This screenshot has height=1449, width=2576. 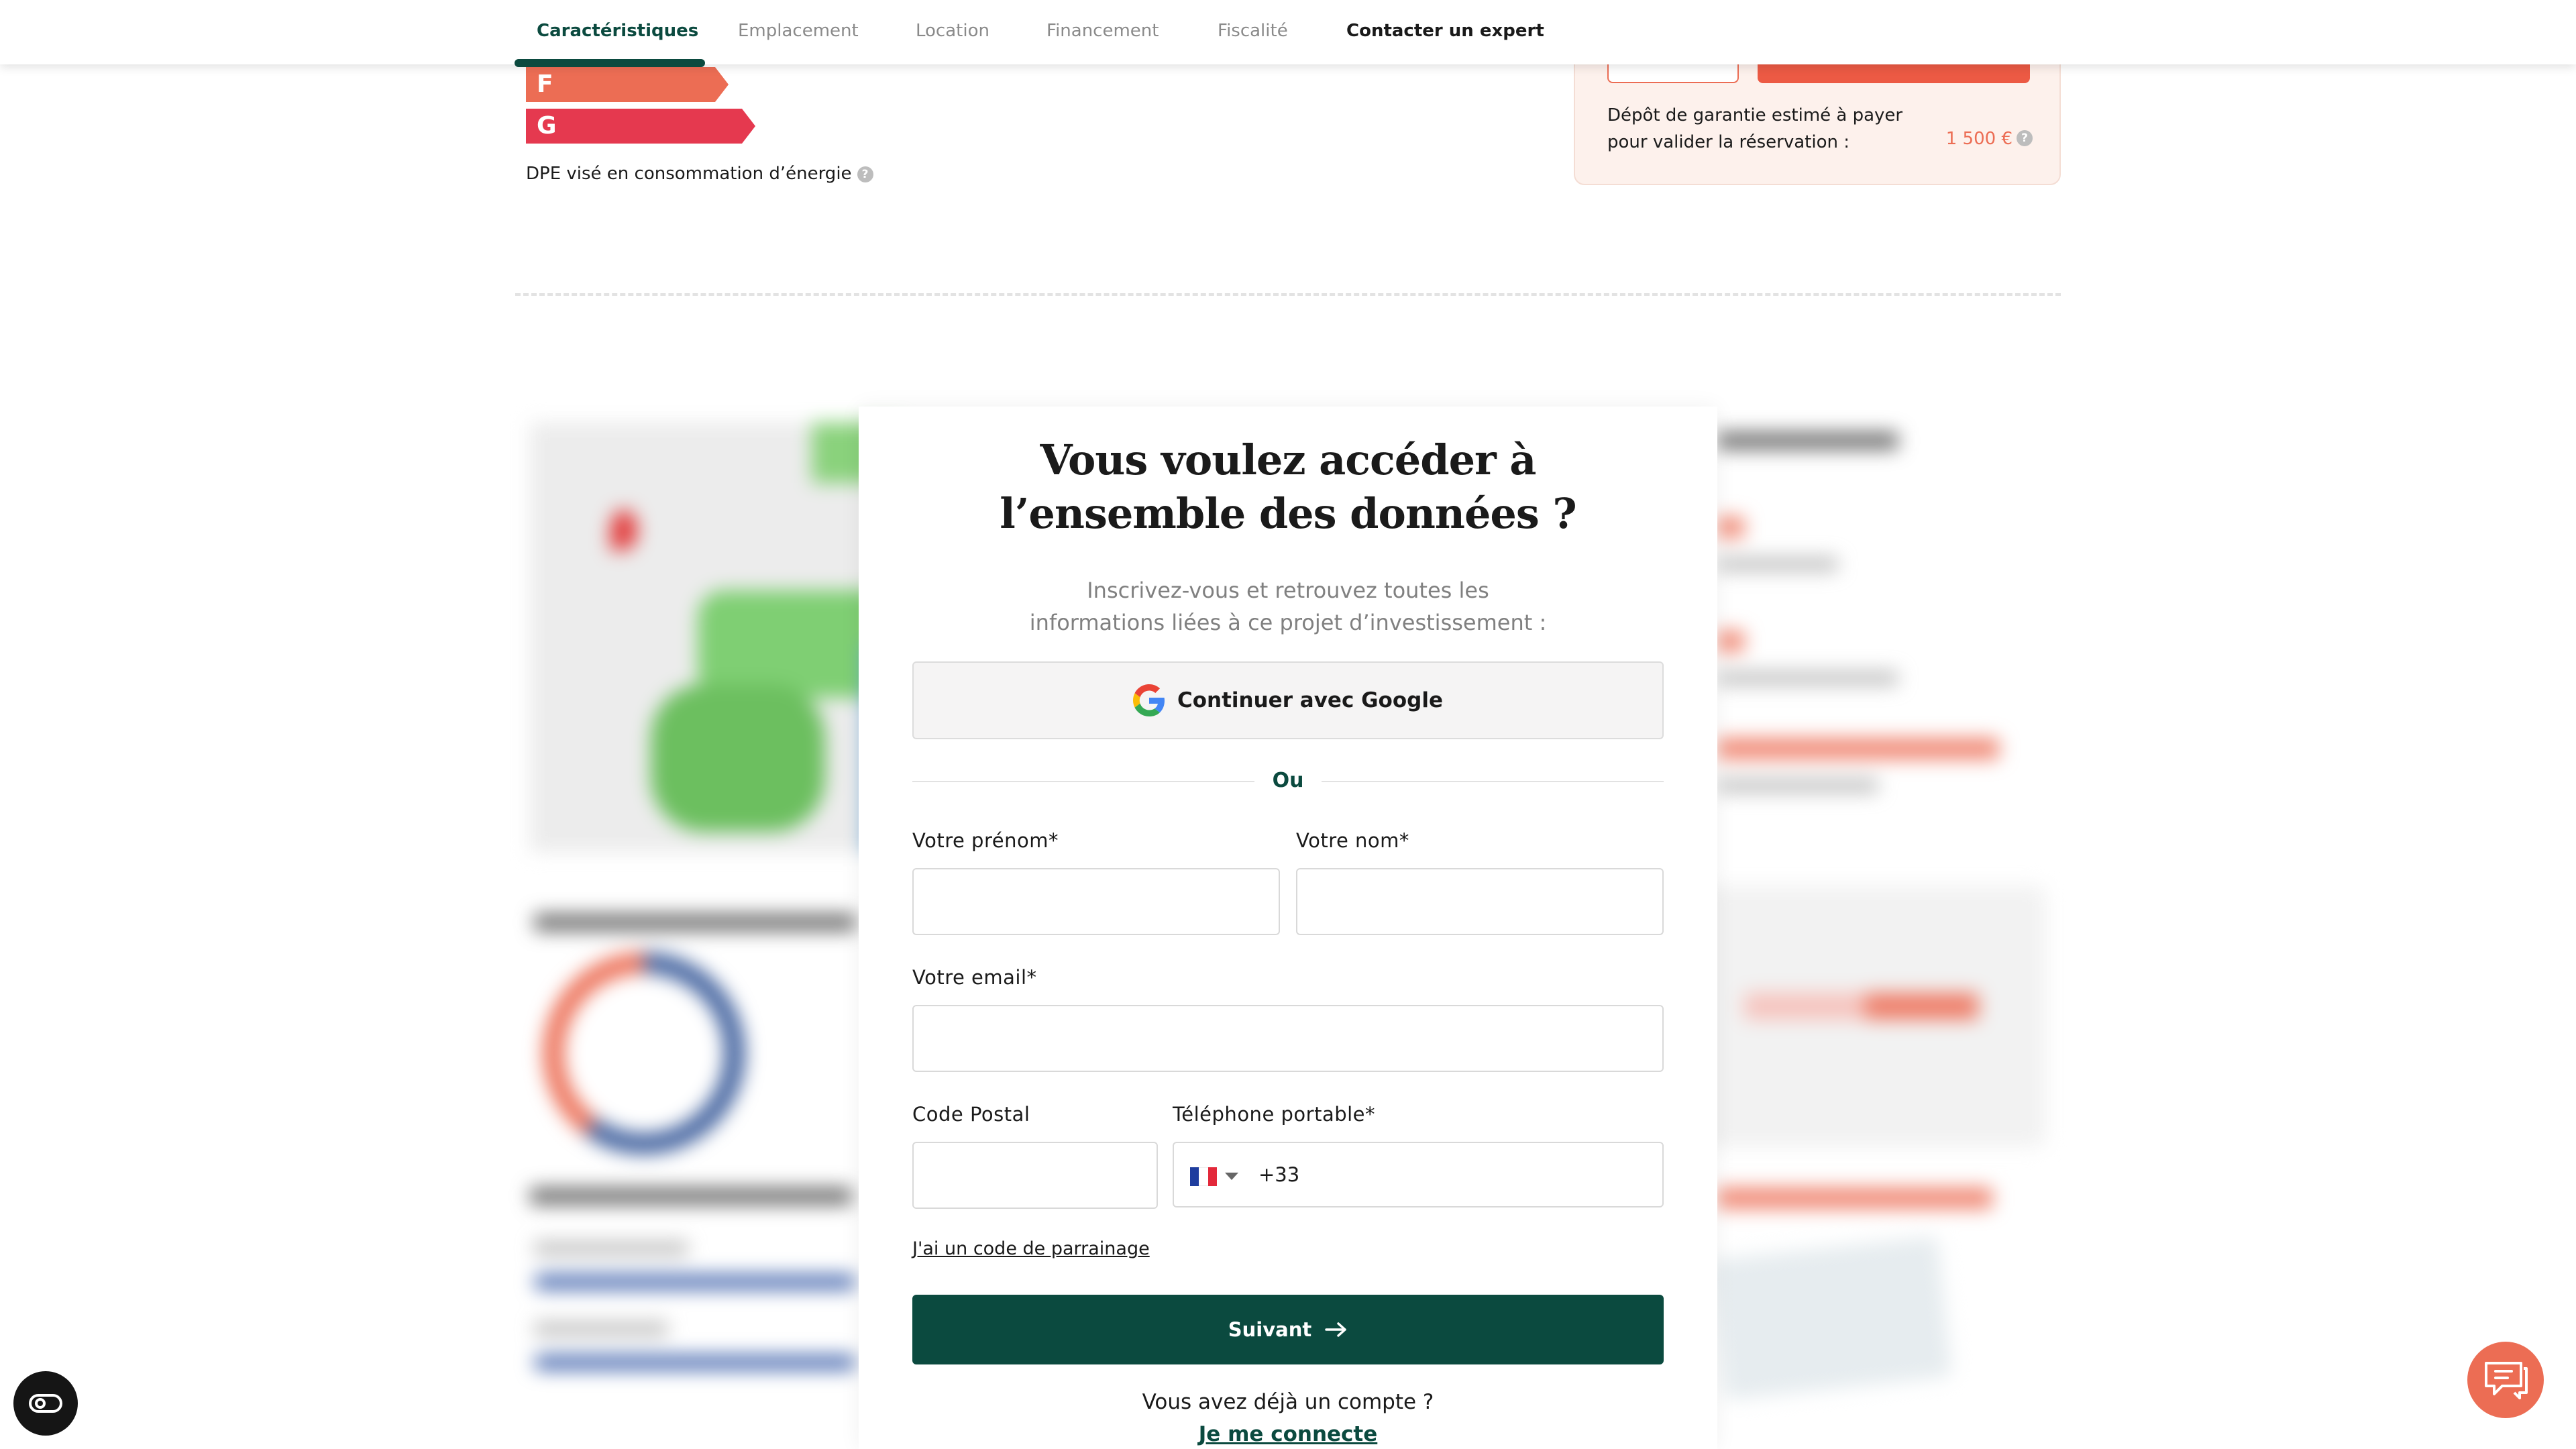 I want to click on map-park, so click(x=738, y=758).